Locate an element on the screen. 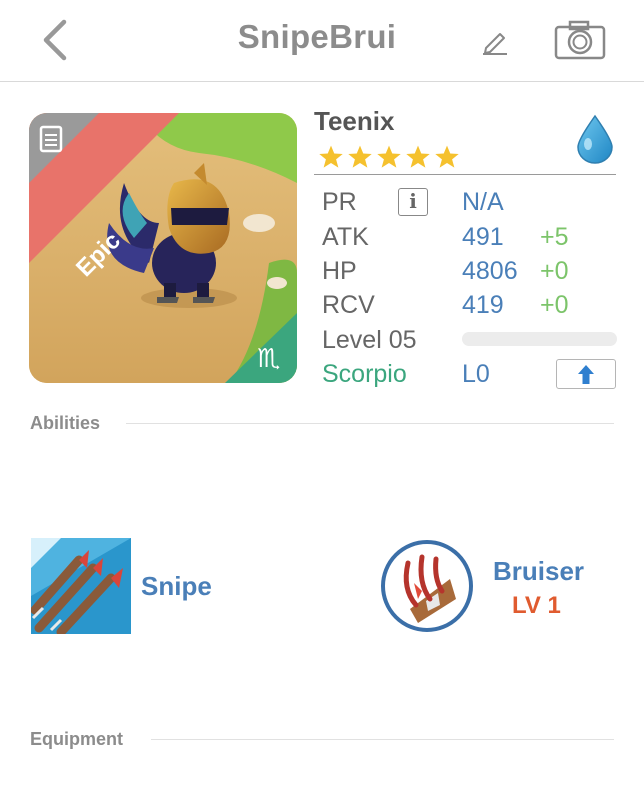 The width and height of the screenshot is (644, 800). nav-header: SnipeBrui is located at coordinates (322, 41).